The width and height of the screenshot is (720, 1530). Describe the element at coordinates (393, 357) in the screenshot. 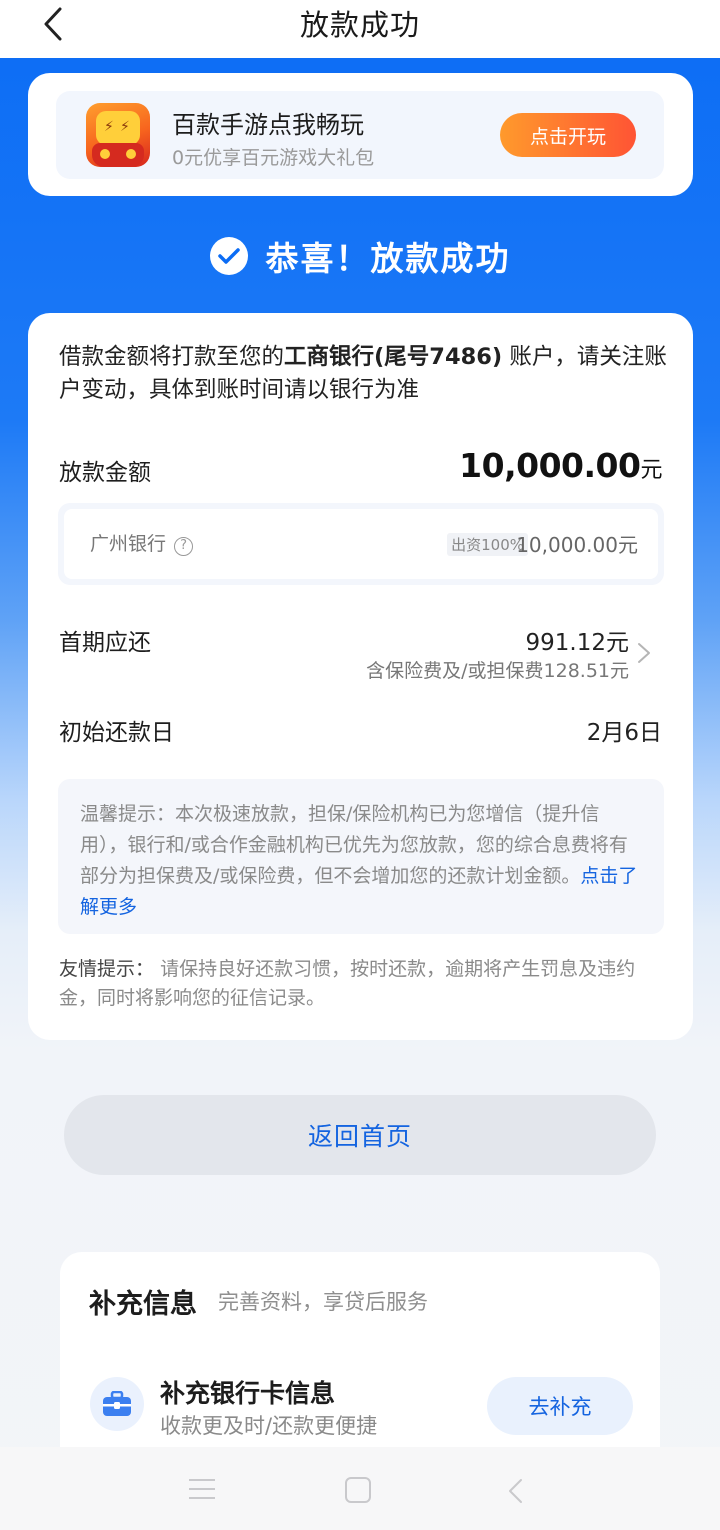

I see `bank-account: 工商银行(尾号7486)` at that location.